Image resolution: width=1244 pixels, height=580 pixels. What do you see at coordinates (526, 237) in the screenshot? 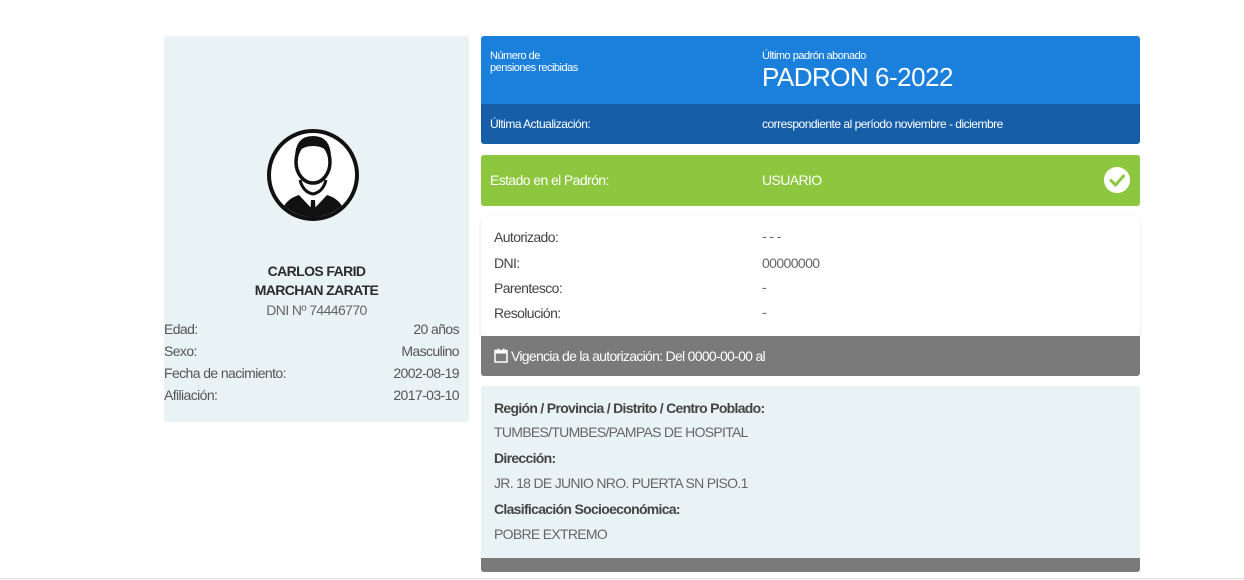
I see `autorizado-label: Autorizado:` at bounding box center [526, 237].